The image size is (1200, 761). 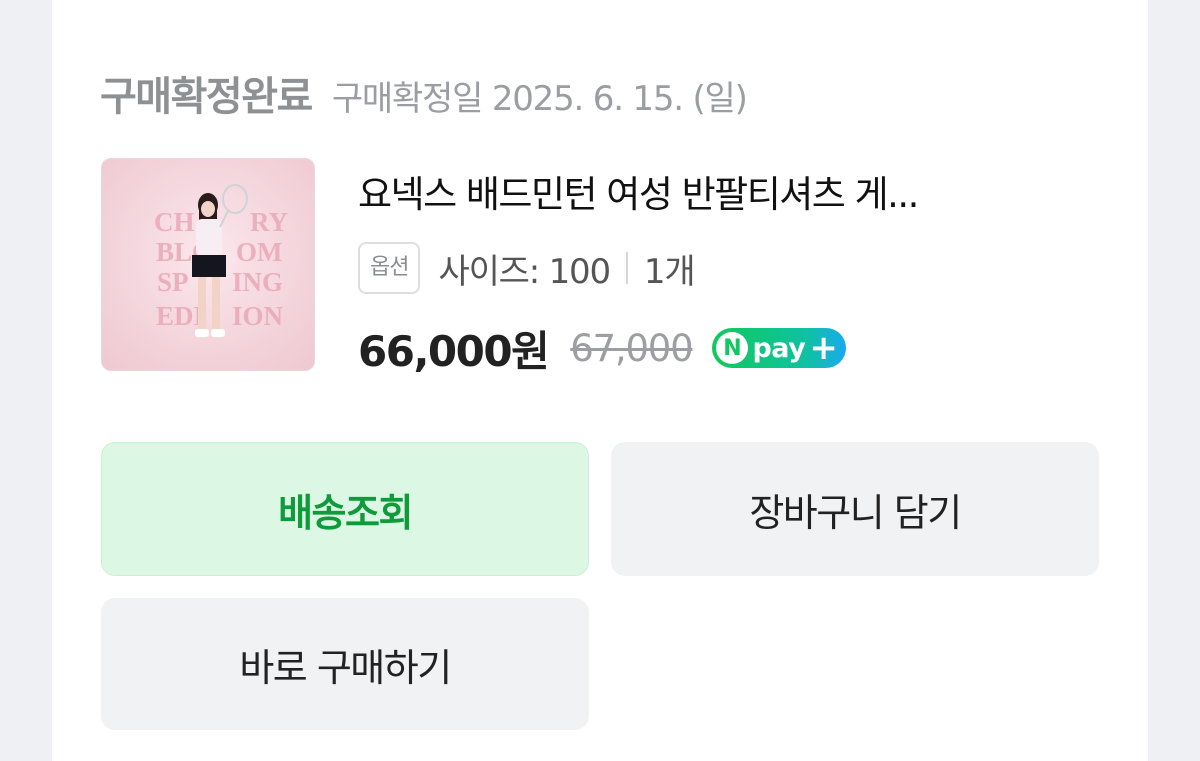 I want to click on option-row: 옵션 사이즈: 100 1개, so click(x=527, y=268).